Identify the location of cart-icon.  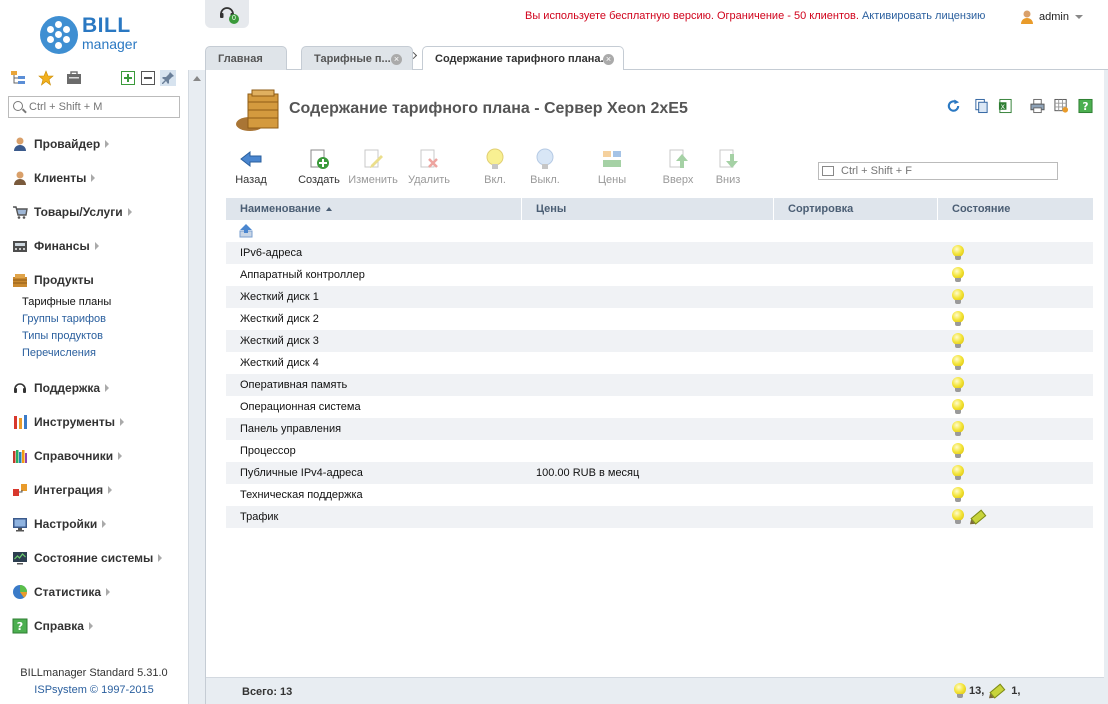
(20, 212).